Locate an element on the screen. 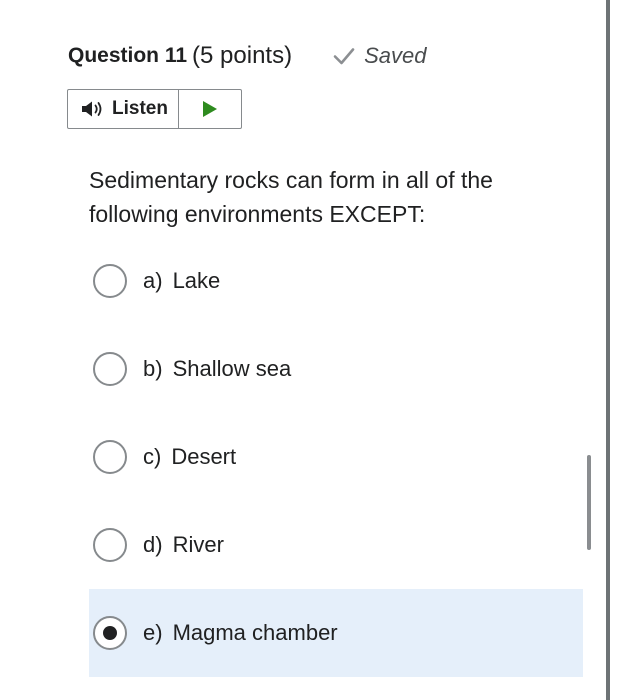 This screenshot has width=642, height=700. option-text: Magma chamber is located at coordinates (255, 632).